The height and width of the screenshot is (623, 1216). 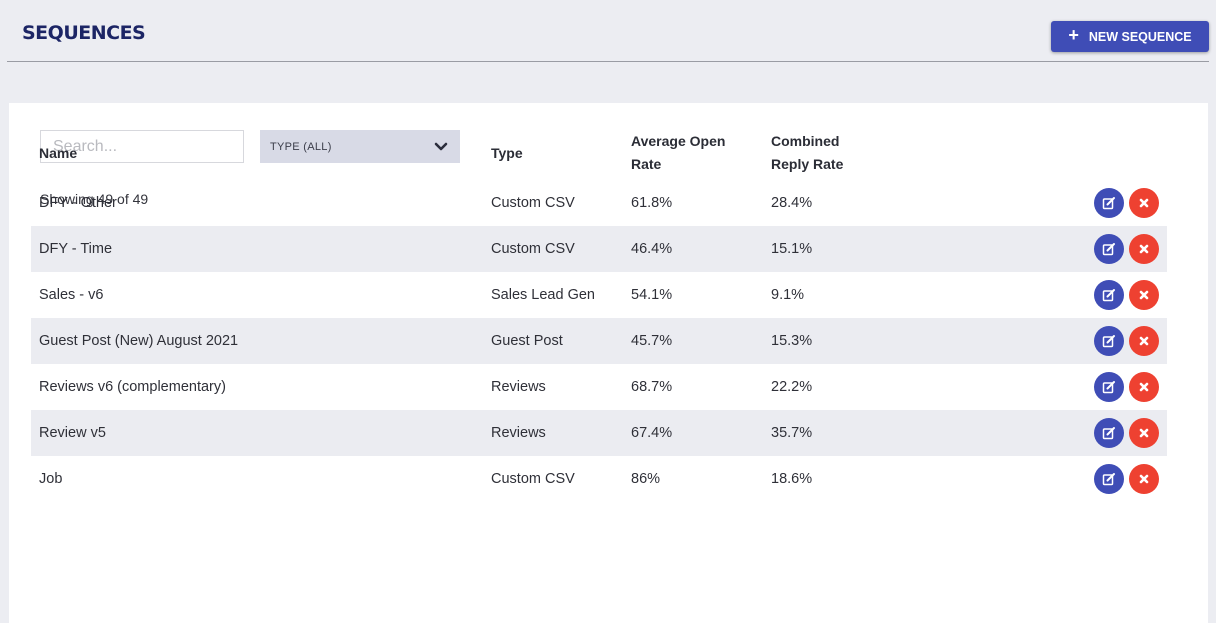 What do you see at coordinates (543, 295) in the screenshot?
I see `row-type: Sales Lead Gen` at bounding box center [543, 295].